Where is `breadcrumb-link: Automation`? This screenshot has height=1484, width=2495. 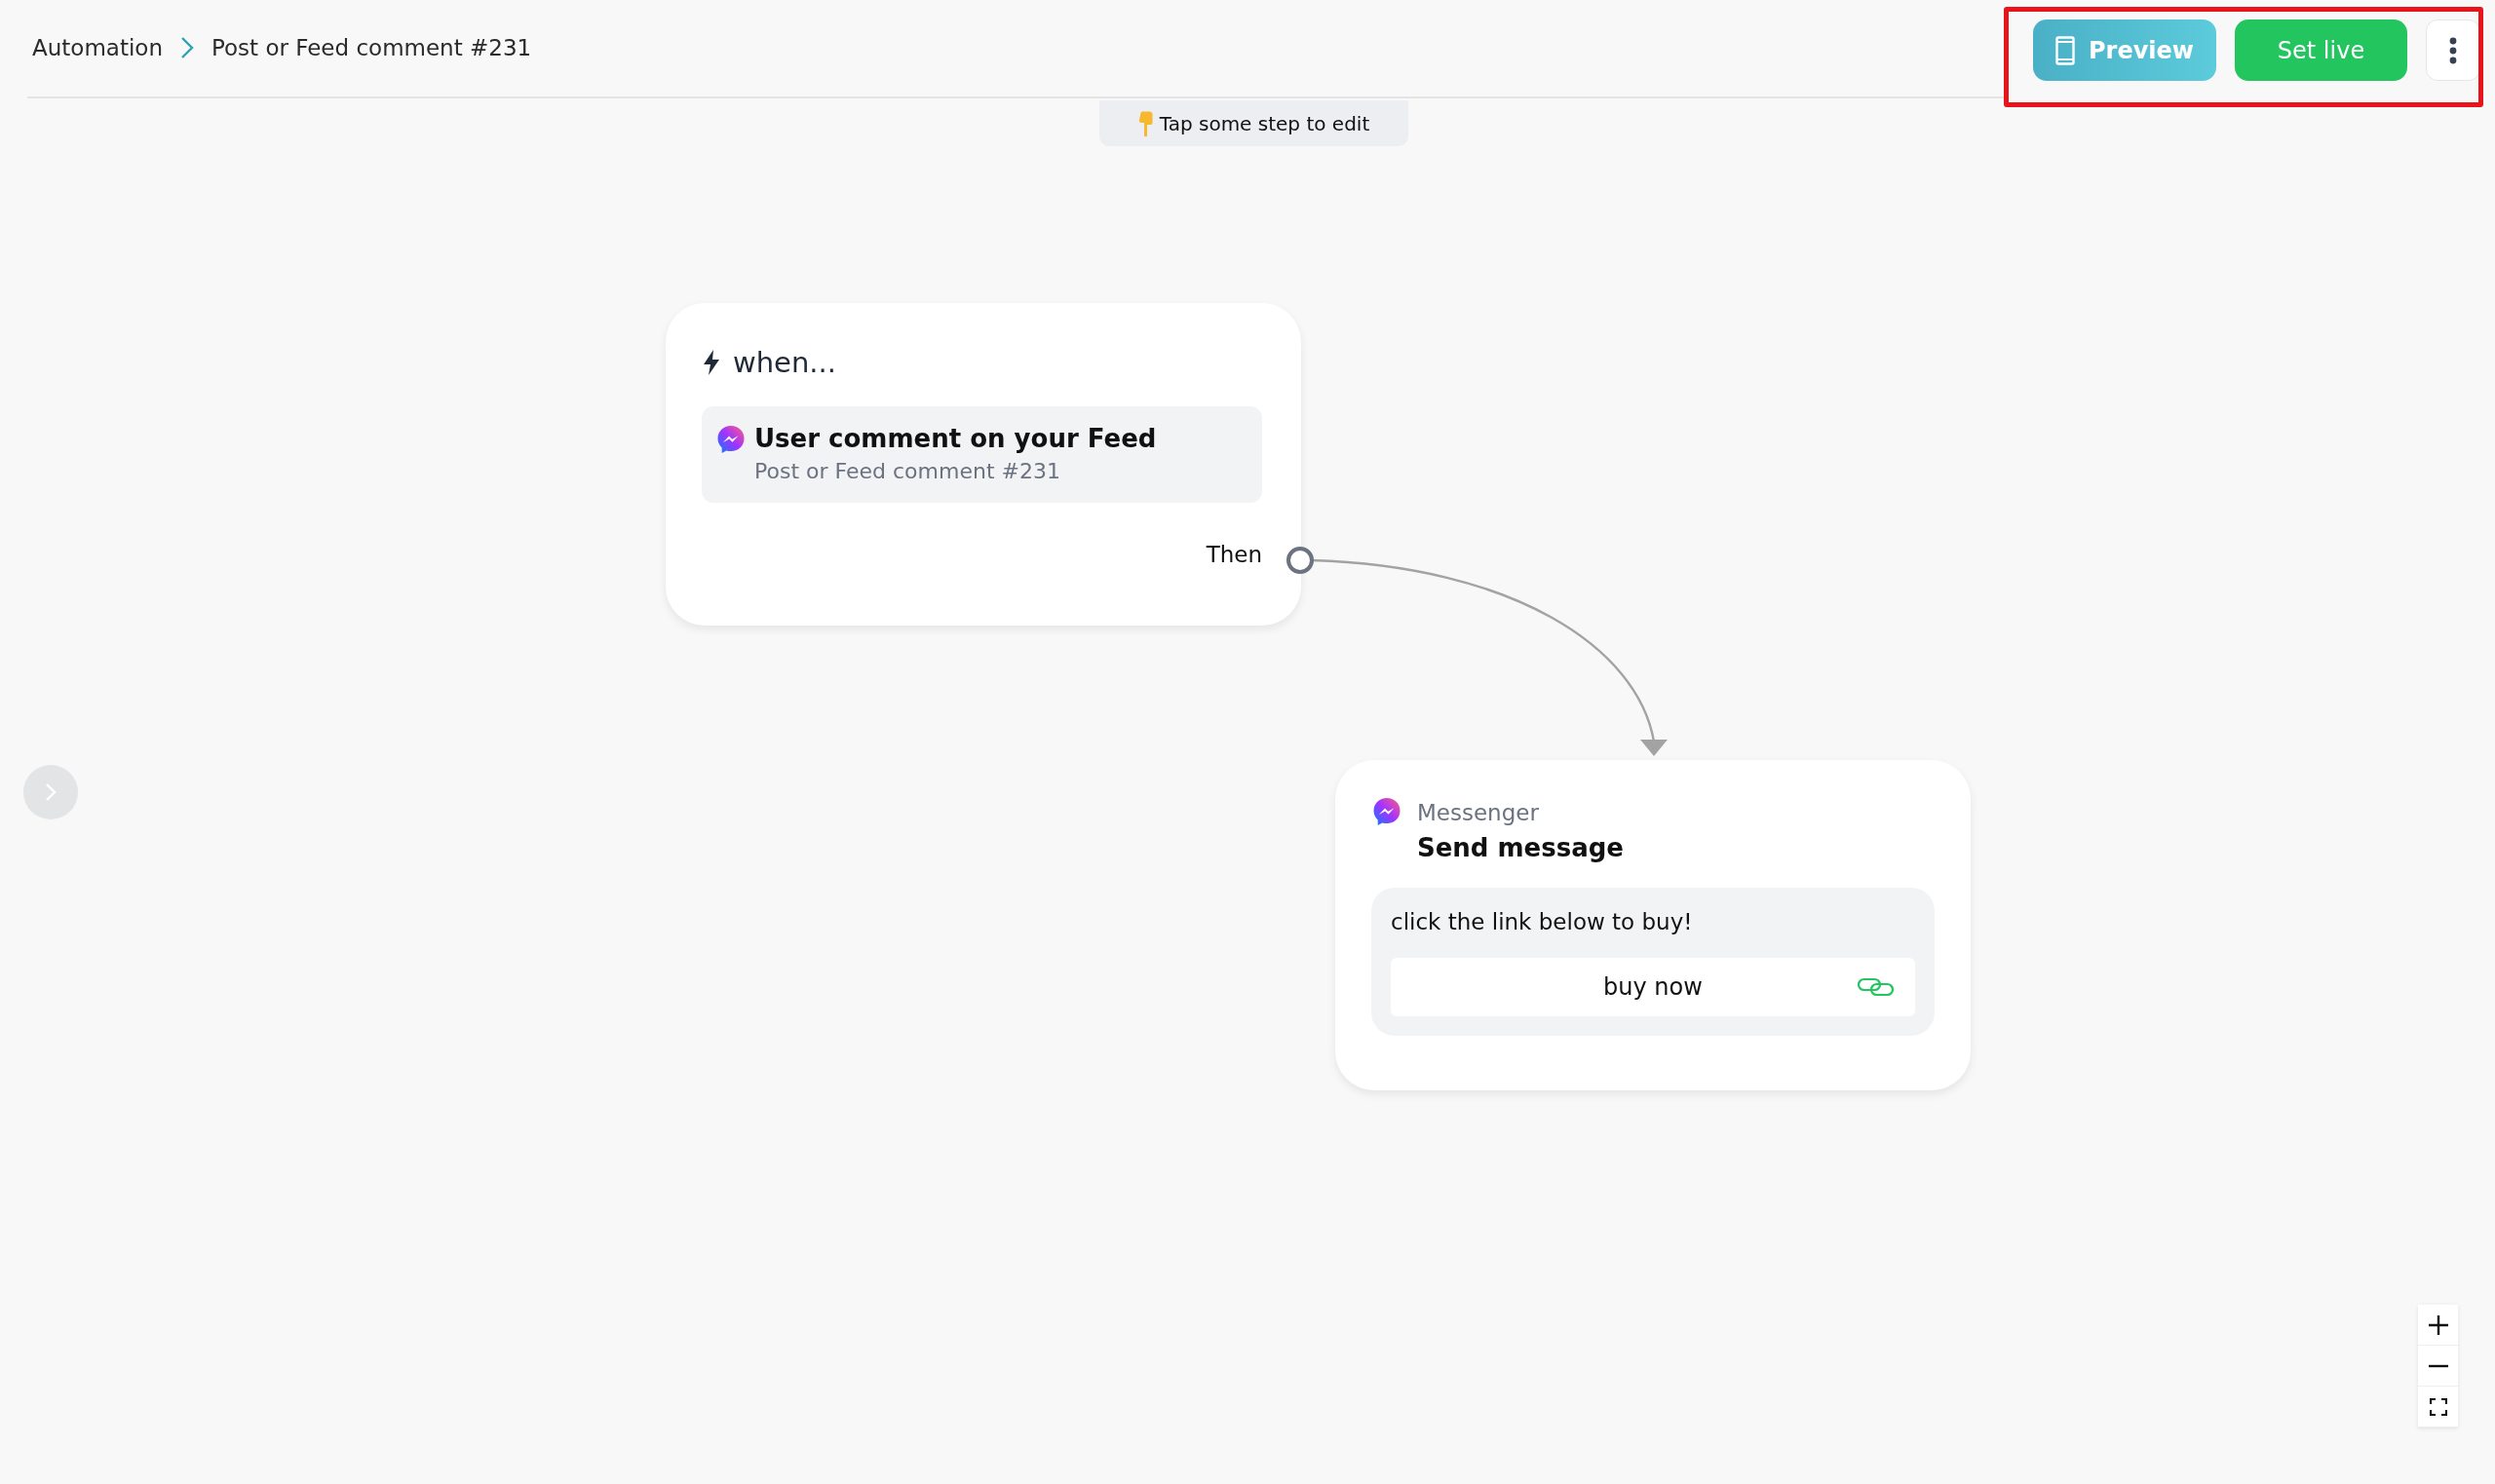 breadcrumb-link: Automation is located at coordinates (97, 47).